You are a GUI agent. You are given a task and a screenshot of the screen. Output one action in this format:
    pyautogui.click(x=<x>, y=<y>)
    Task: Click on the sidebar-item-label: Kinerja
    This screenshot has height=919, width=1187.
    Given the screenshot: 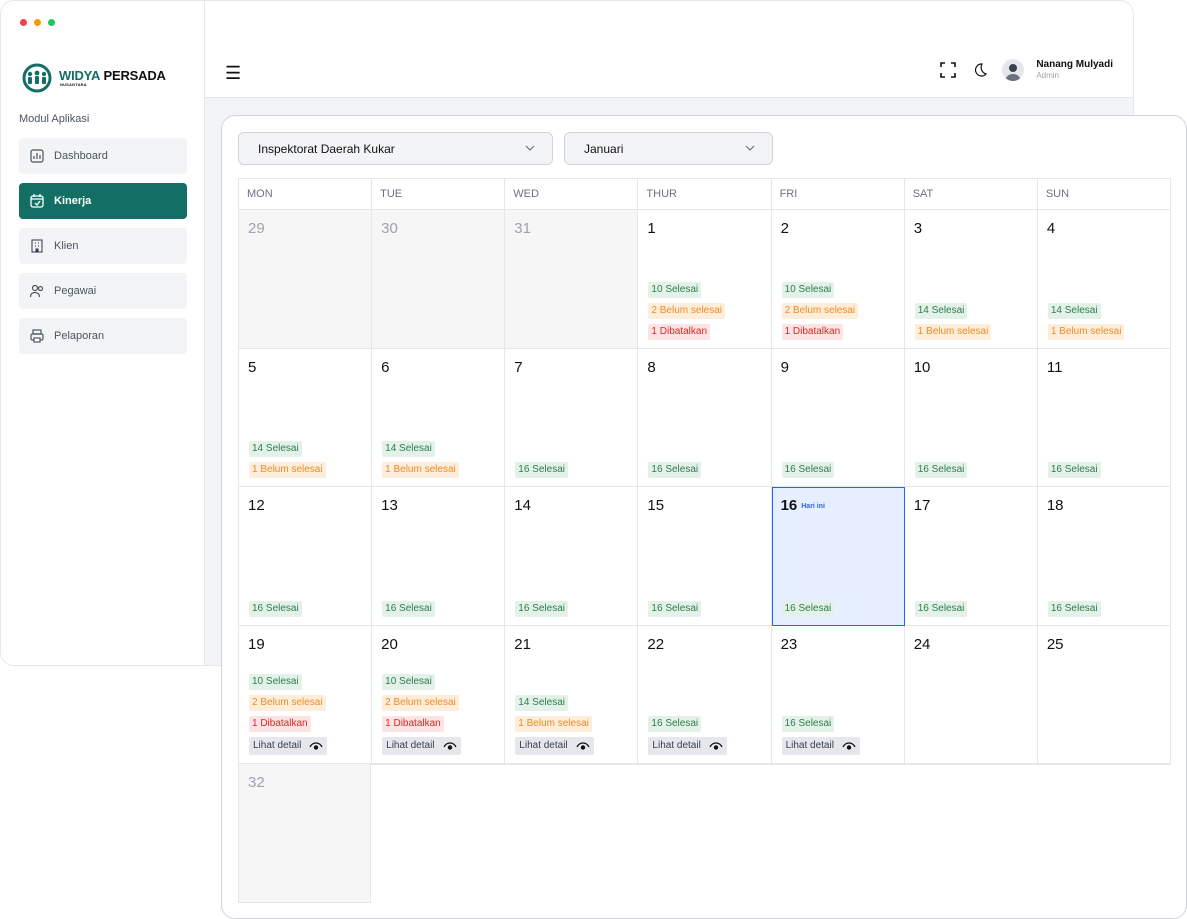 What is the action you would take?
    pyautogui.click(x=73, y=201)
    